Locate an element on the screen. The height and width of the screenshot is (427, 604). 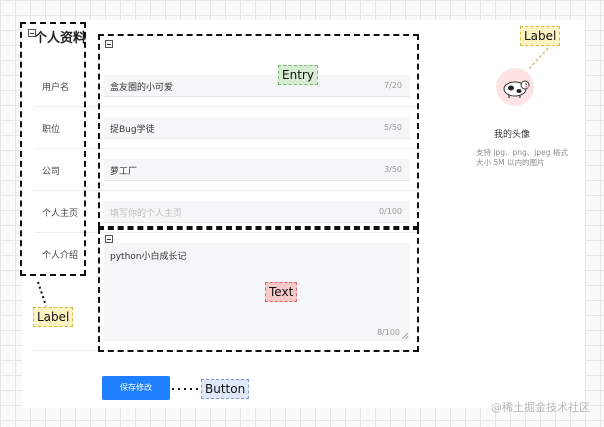
button-annotation: Button is located at coordinates (225, 389).